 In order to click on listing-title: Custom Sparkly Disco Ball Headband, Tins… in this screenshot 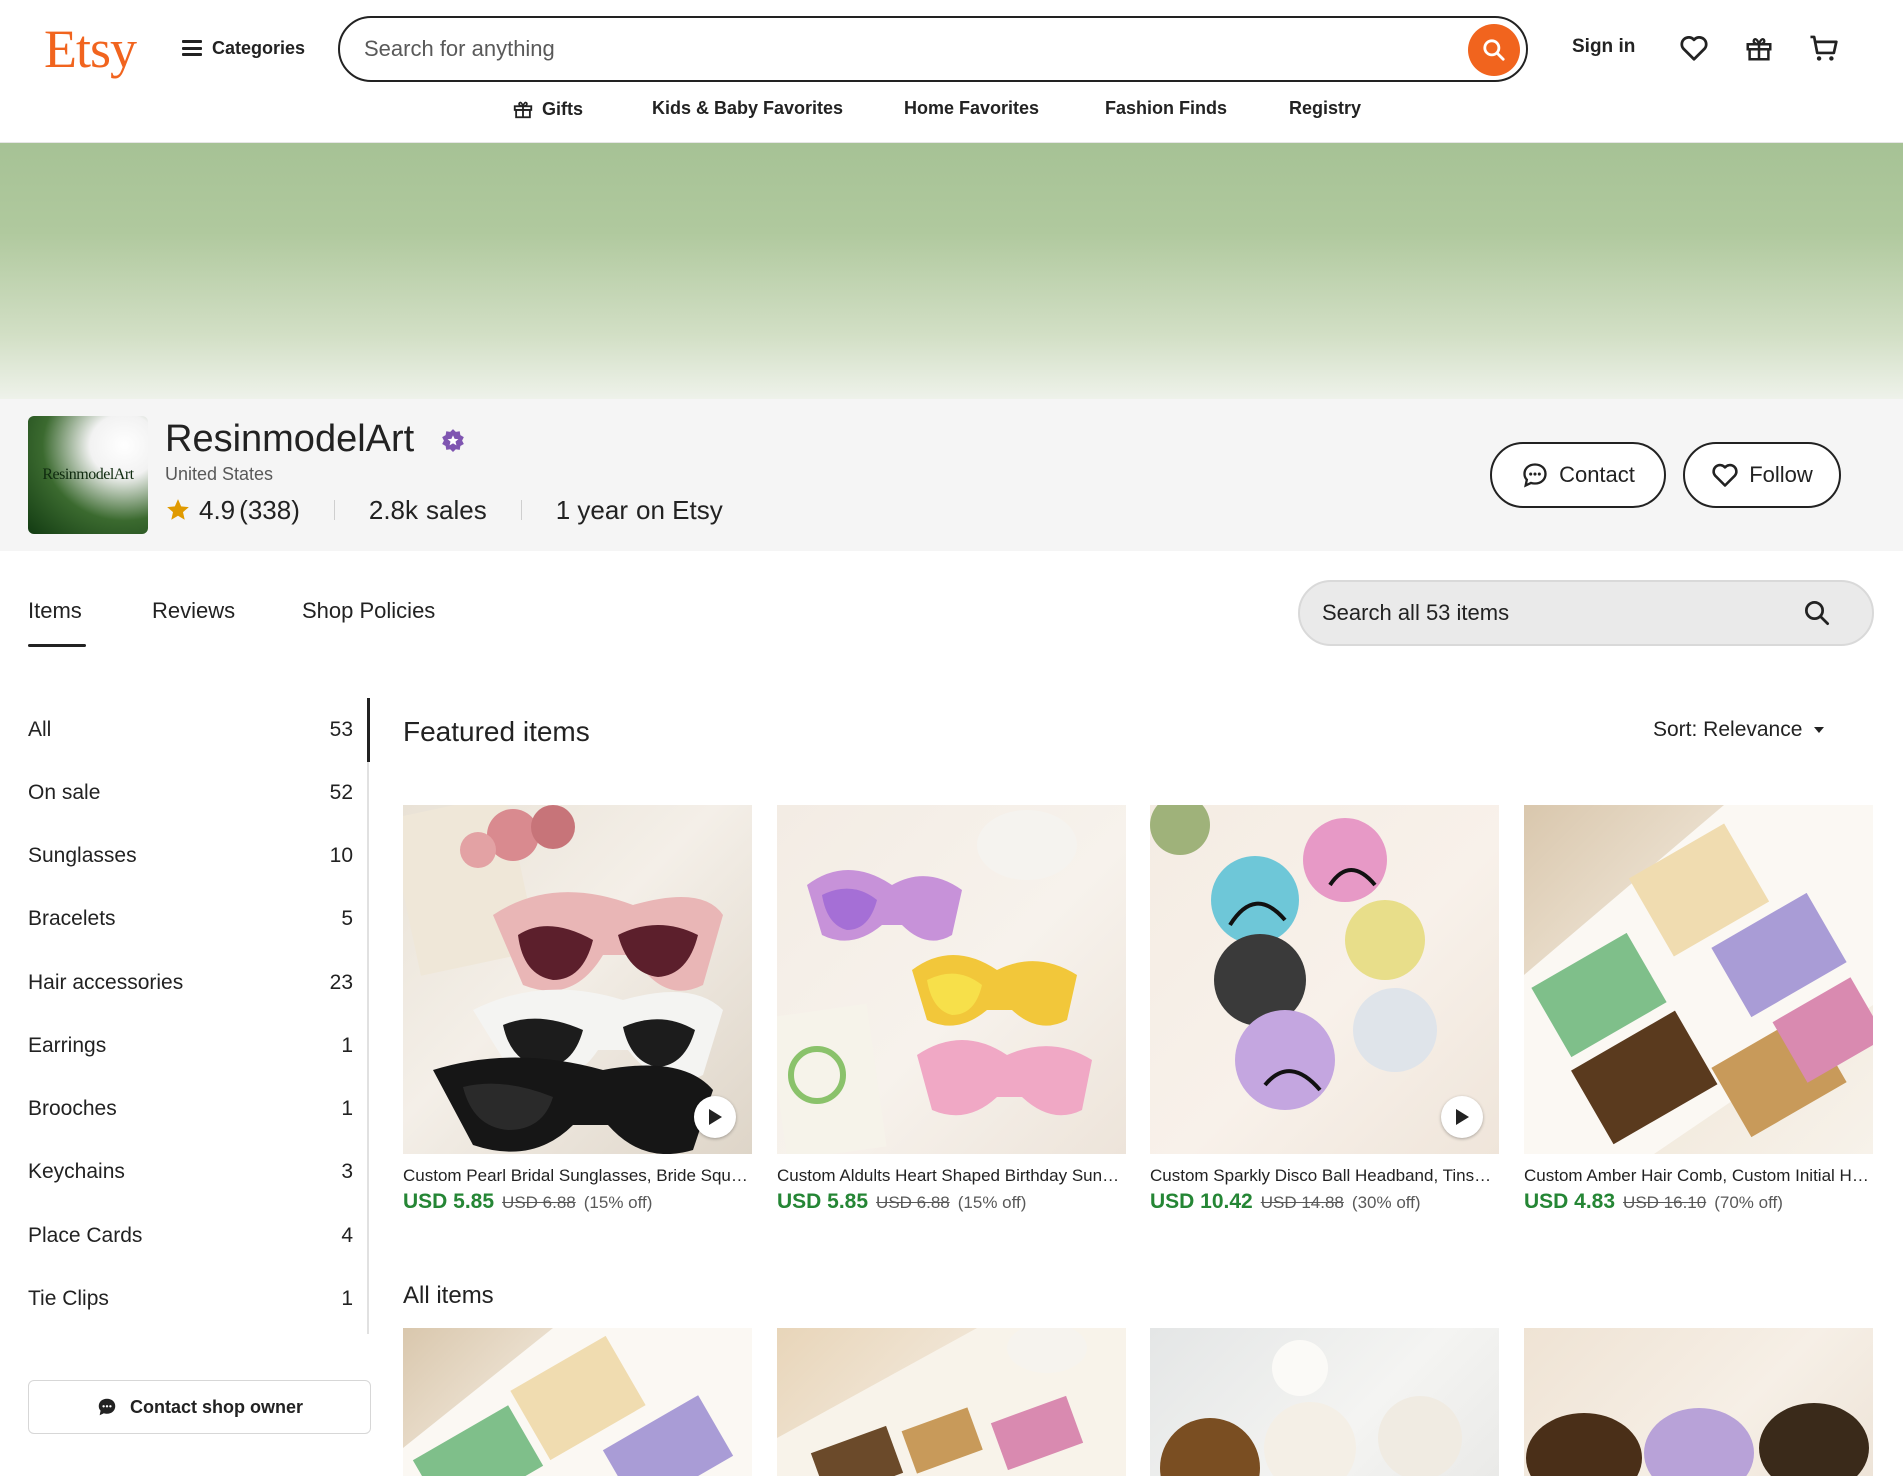, I will do `click(1324, 1176)`.